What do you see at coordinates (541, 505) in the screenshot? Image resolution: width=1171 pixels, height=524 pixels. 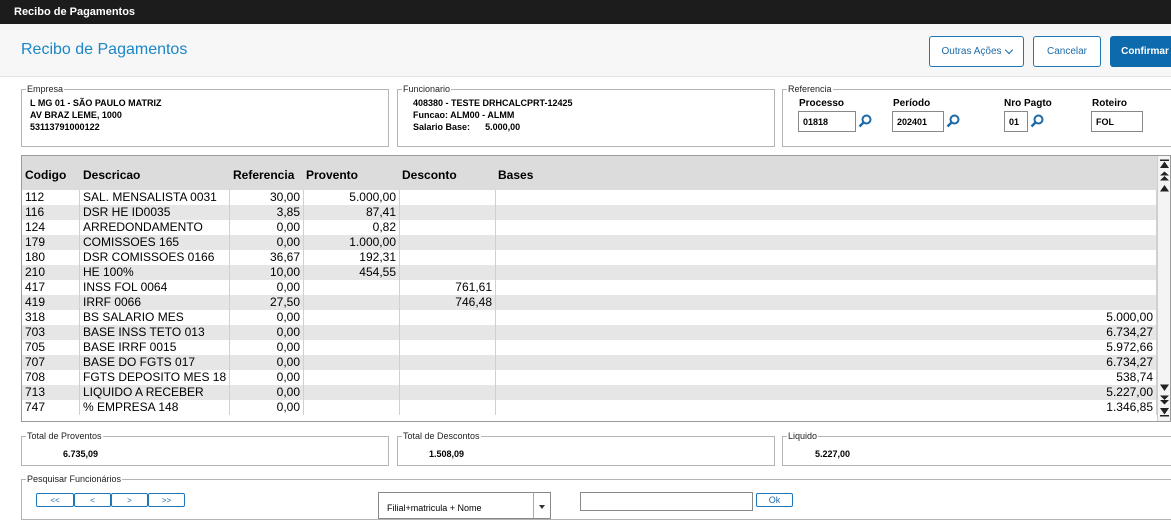 I see `dropdown-arrow-icon` at bounding box center [541, 505].